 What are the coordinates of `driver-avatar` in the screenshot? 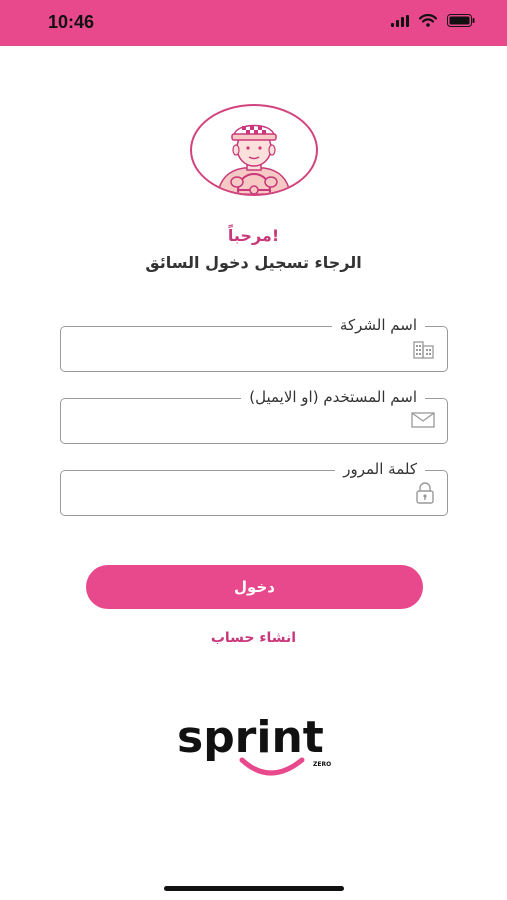 It's located at (254, 150).